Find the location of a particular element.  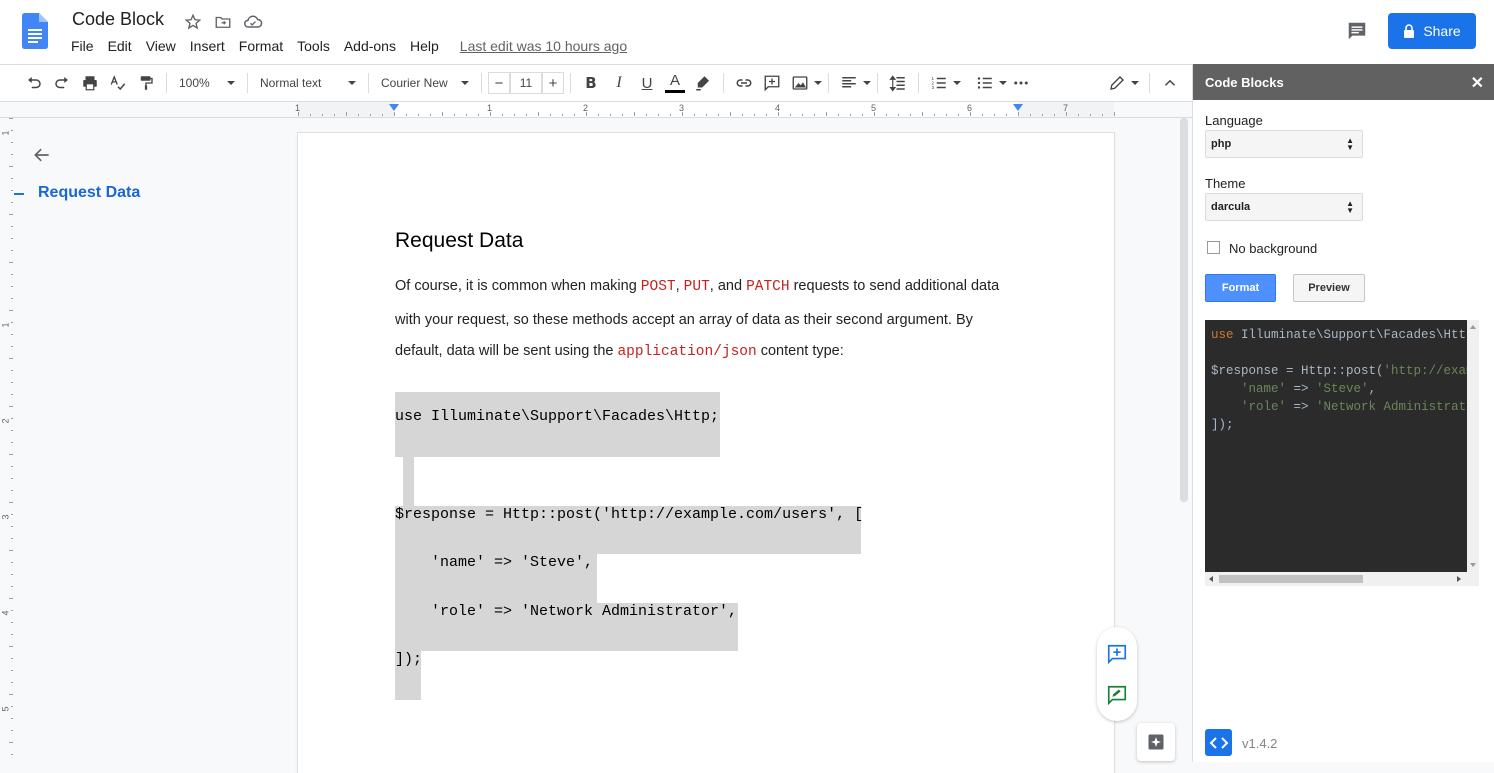

align-icon is located at coordinates (849, 83).